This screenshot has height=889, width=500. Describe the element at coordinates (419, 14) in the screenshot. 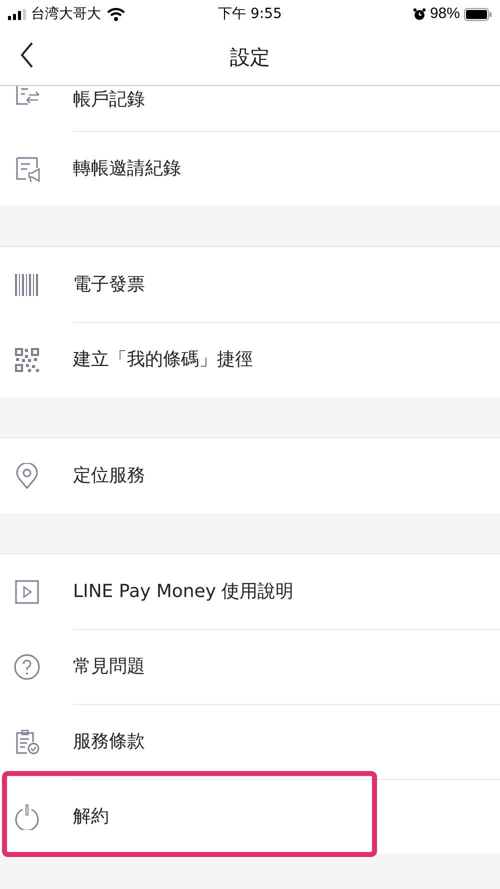

I see `alarm-icon` at that location.